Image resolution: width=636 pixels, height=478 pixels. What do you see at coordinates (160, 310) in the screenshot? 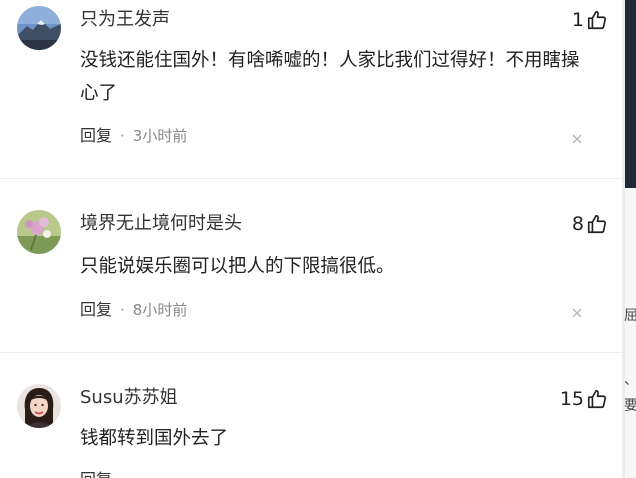
I see `comment-time: 8小时前` at bounding box center [160, 310].